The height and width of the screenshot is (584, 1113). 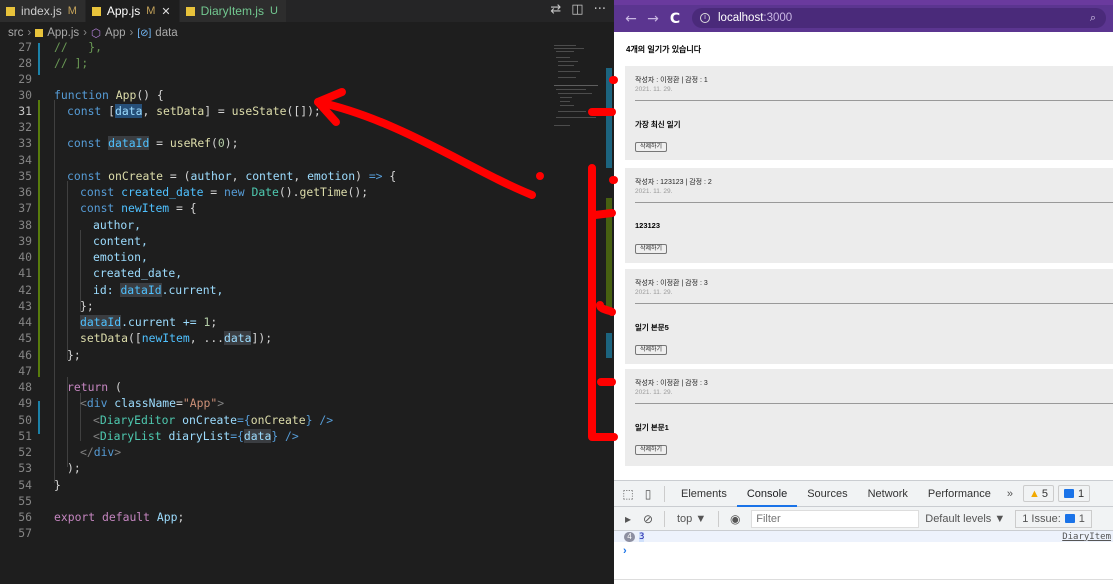 I want to click on messages-badge: 1, so click(x=1074, y=493).